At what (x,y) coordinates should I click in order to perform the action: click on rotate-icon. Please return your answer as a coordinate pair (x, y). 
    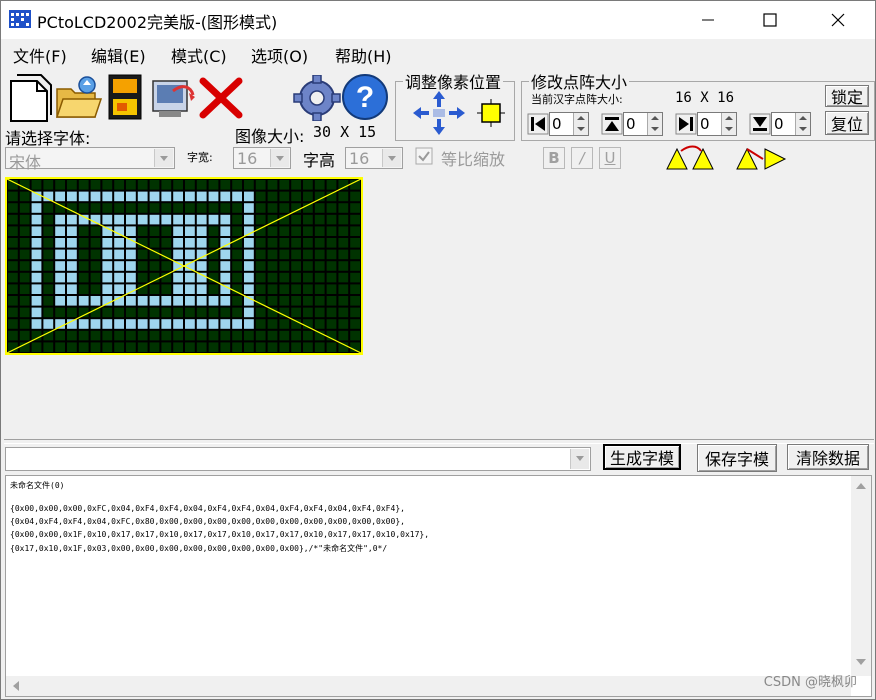
    Looking at the image, I should click on (691, 158).